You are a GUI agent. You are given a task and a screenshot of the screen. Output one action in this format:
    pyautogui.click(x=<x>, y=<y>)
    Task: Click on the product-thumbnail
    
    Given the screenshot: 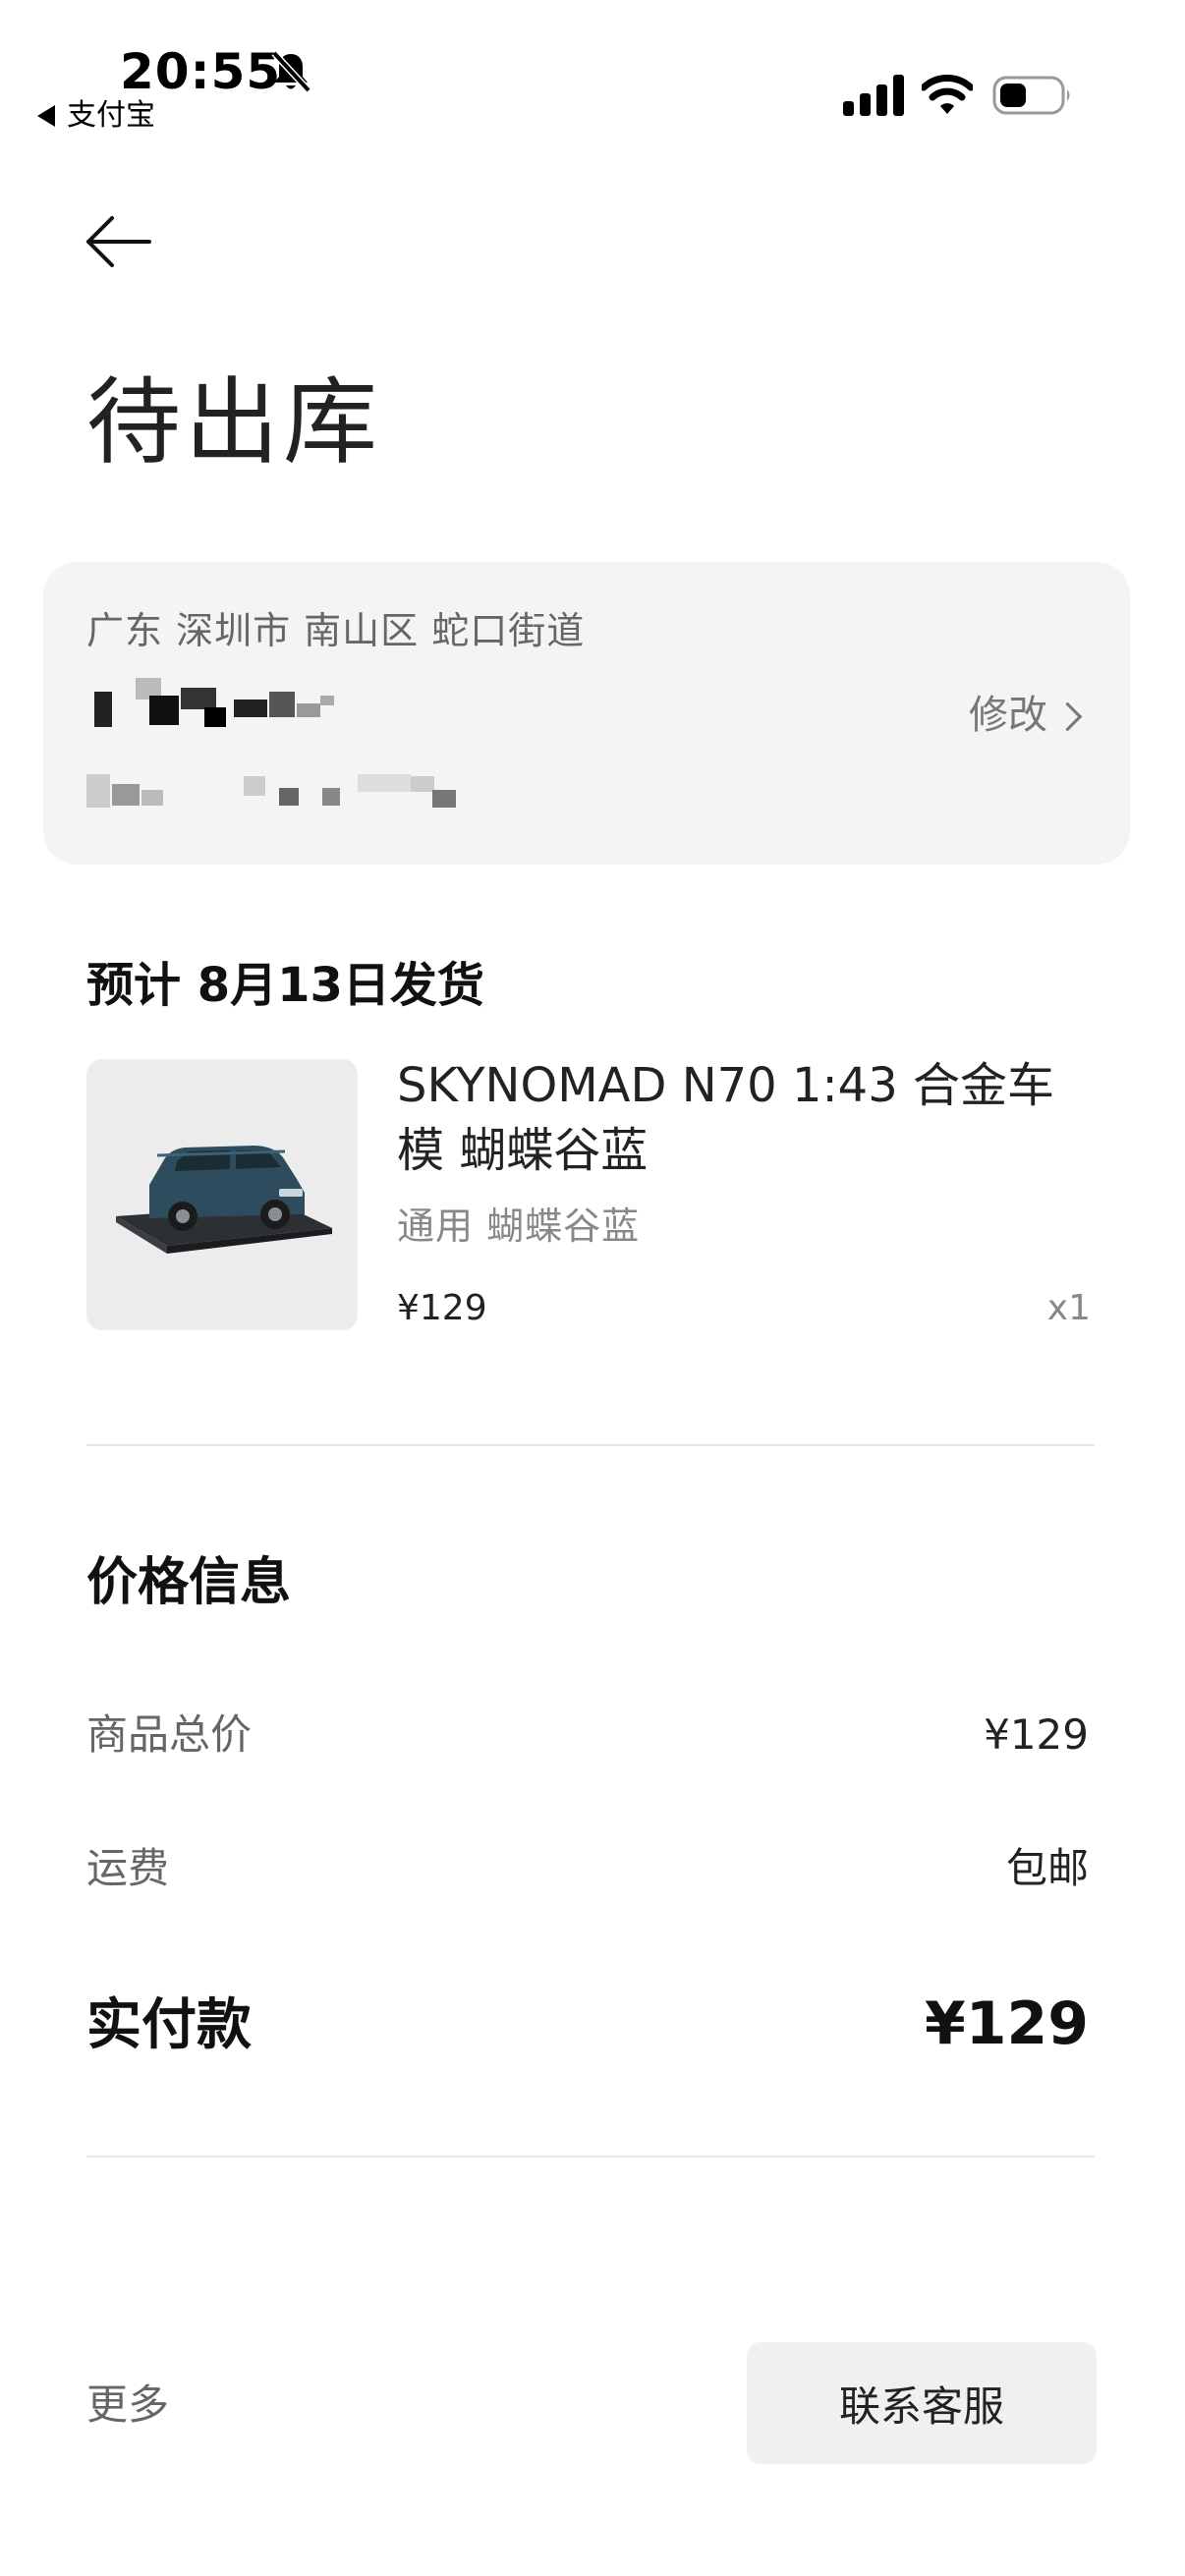 What is the action you would take?
    pyautogui.click(x=222, y=1194)
    